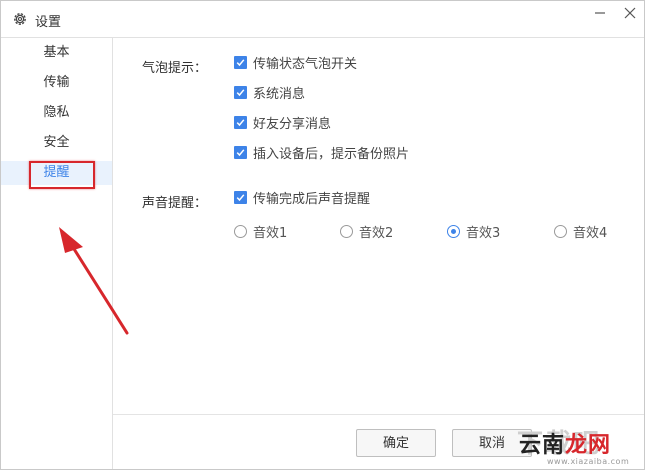 Image resolution: width=645 pixels, height=471 pixels. What do you see at coordinates (305, 64) in the screenshot?
I see `checkbox-label: 传输状态气泡开关` at bounding box center [305, 64].